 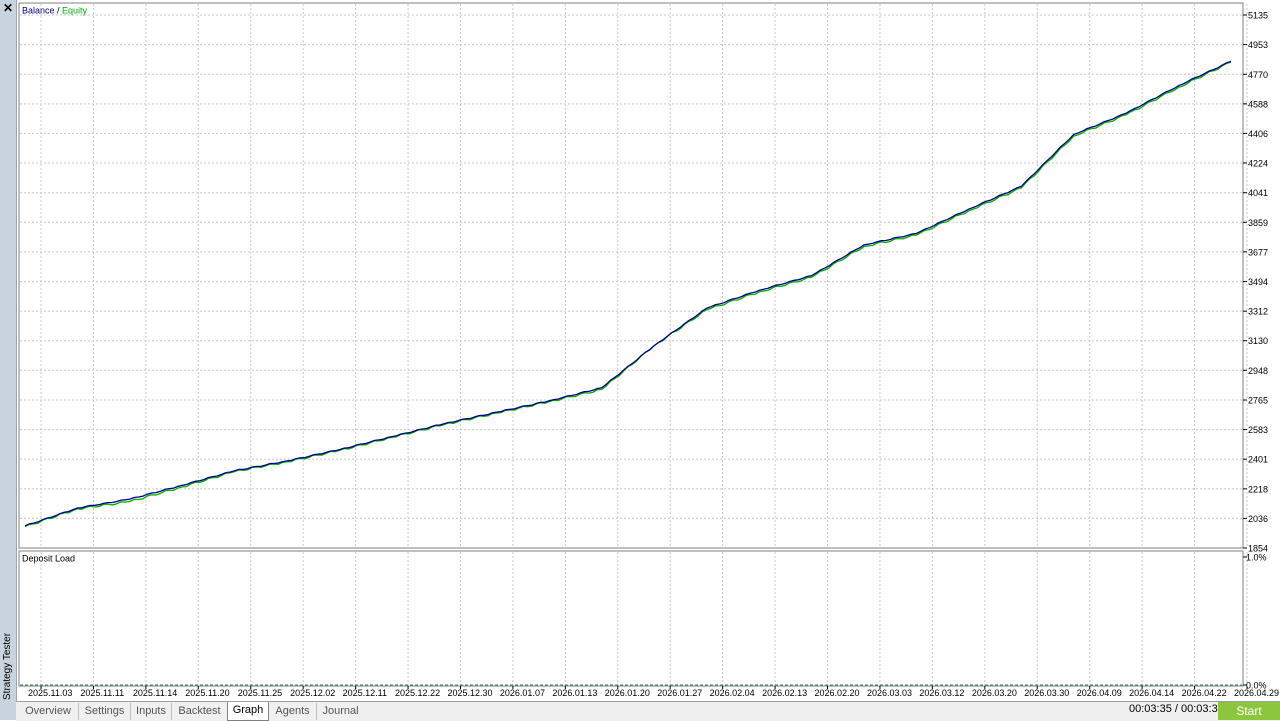 What do you see at coordinates (1258, 223) in the screenshot?
I see `y-tick-label: 3859` at bounding box center [1258, 223].